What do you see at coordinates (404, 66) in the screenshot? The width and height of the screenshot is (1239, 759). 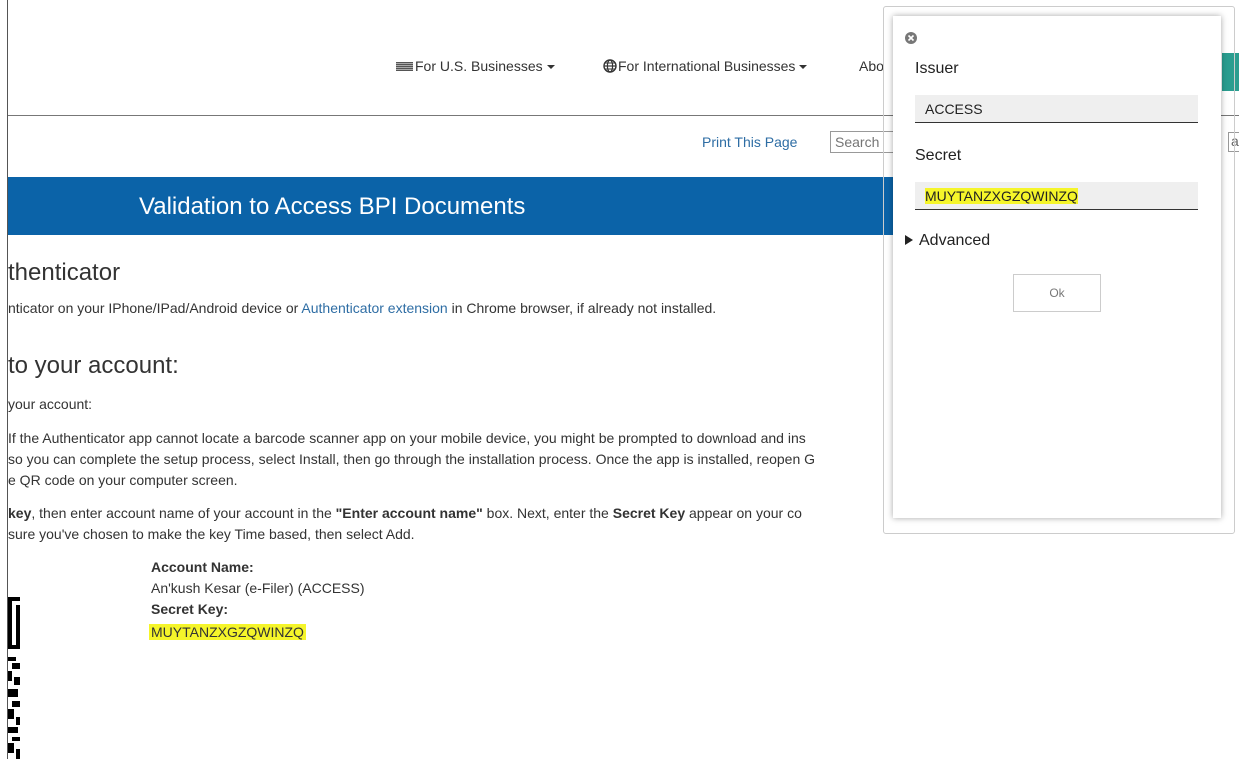 I see `flag-icon` at bounding box center [404, 66].